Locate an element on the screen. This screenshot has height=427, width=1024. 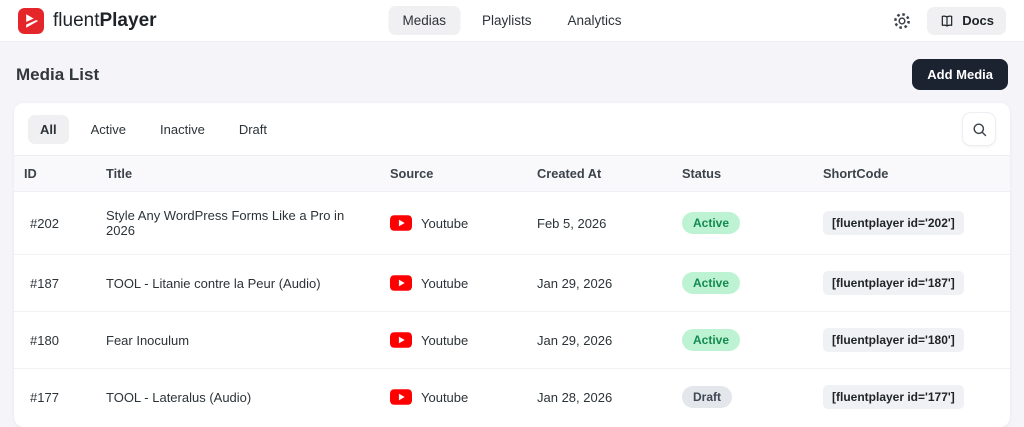
filter-tab: Active is located at coordinates (108, 129).